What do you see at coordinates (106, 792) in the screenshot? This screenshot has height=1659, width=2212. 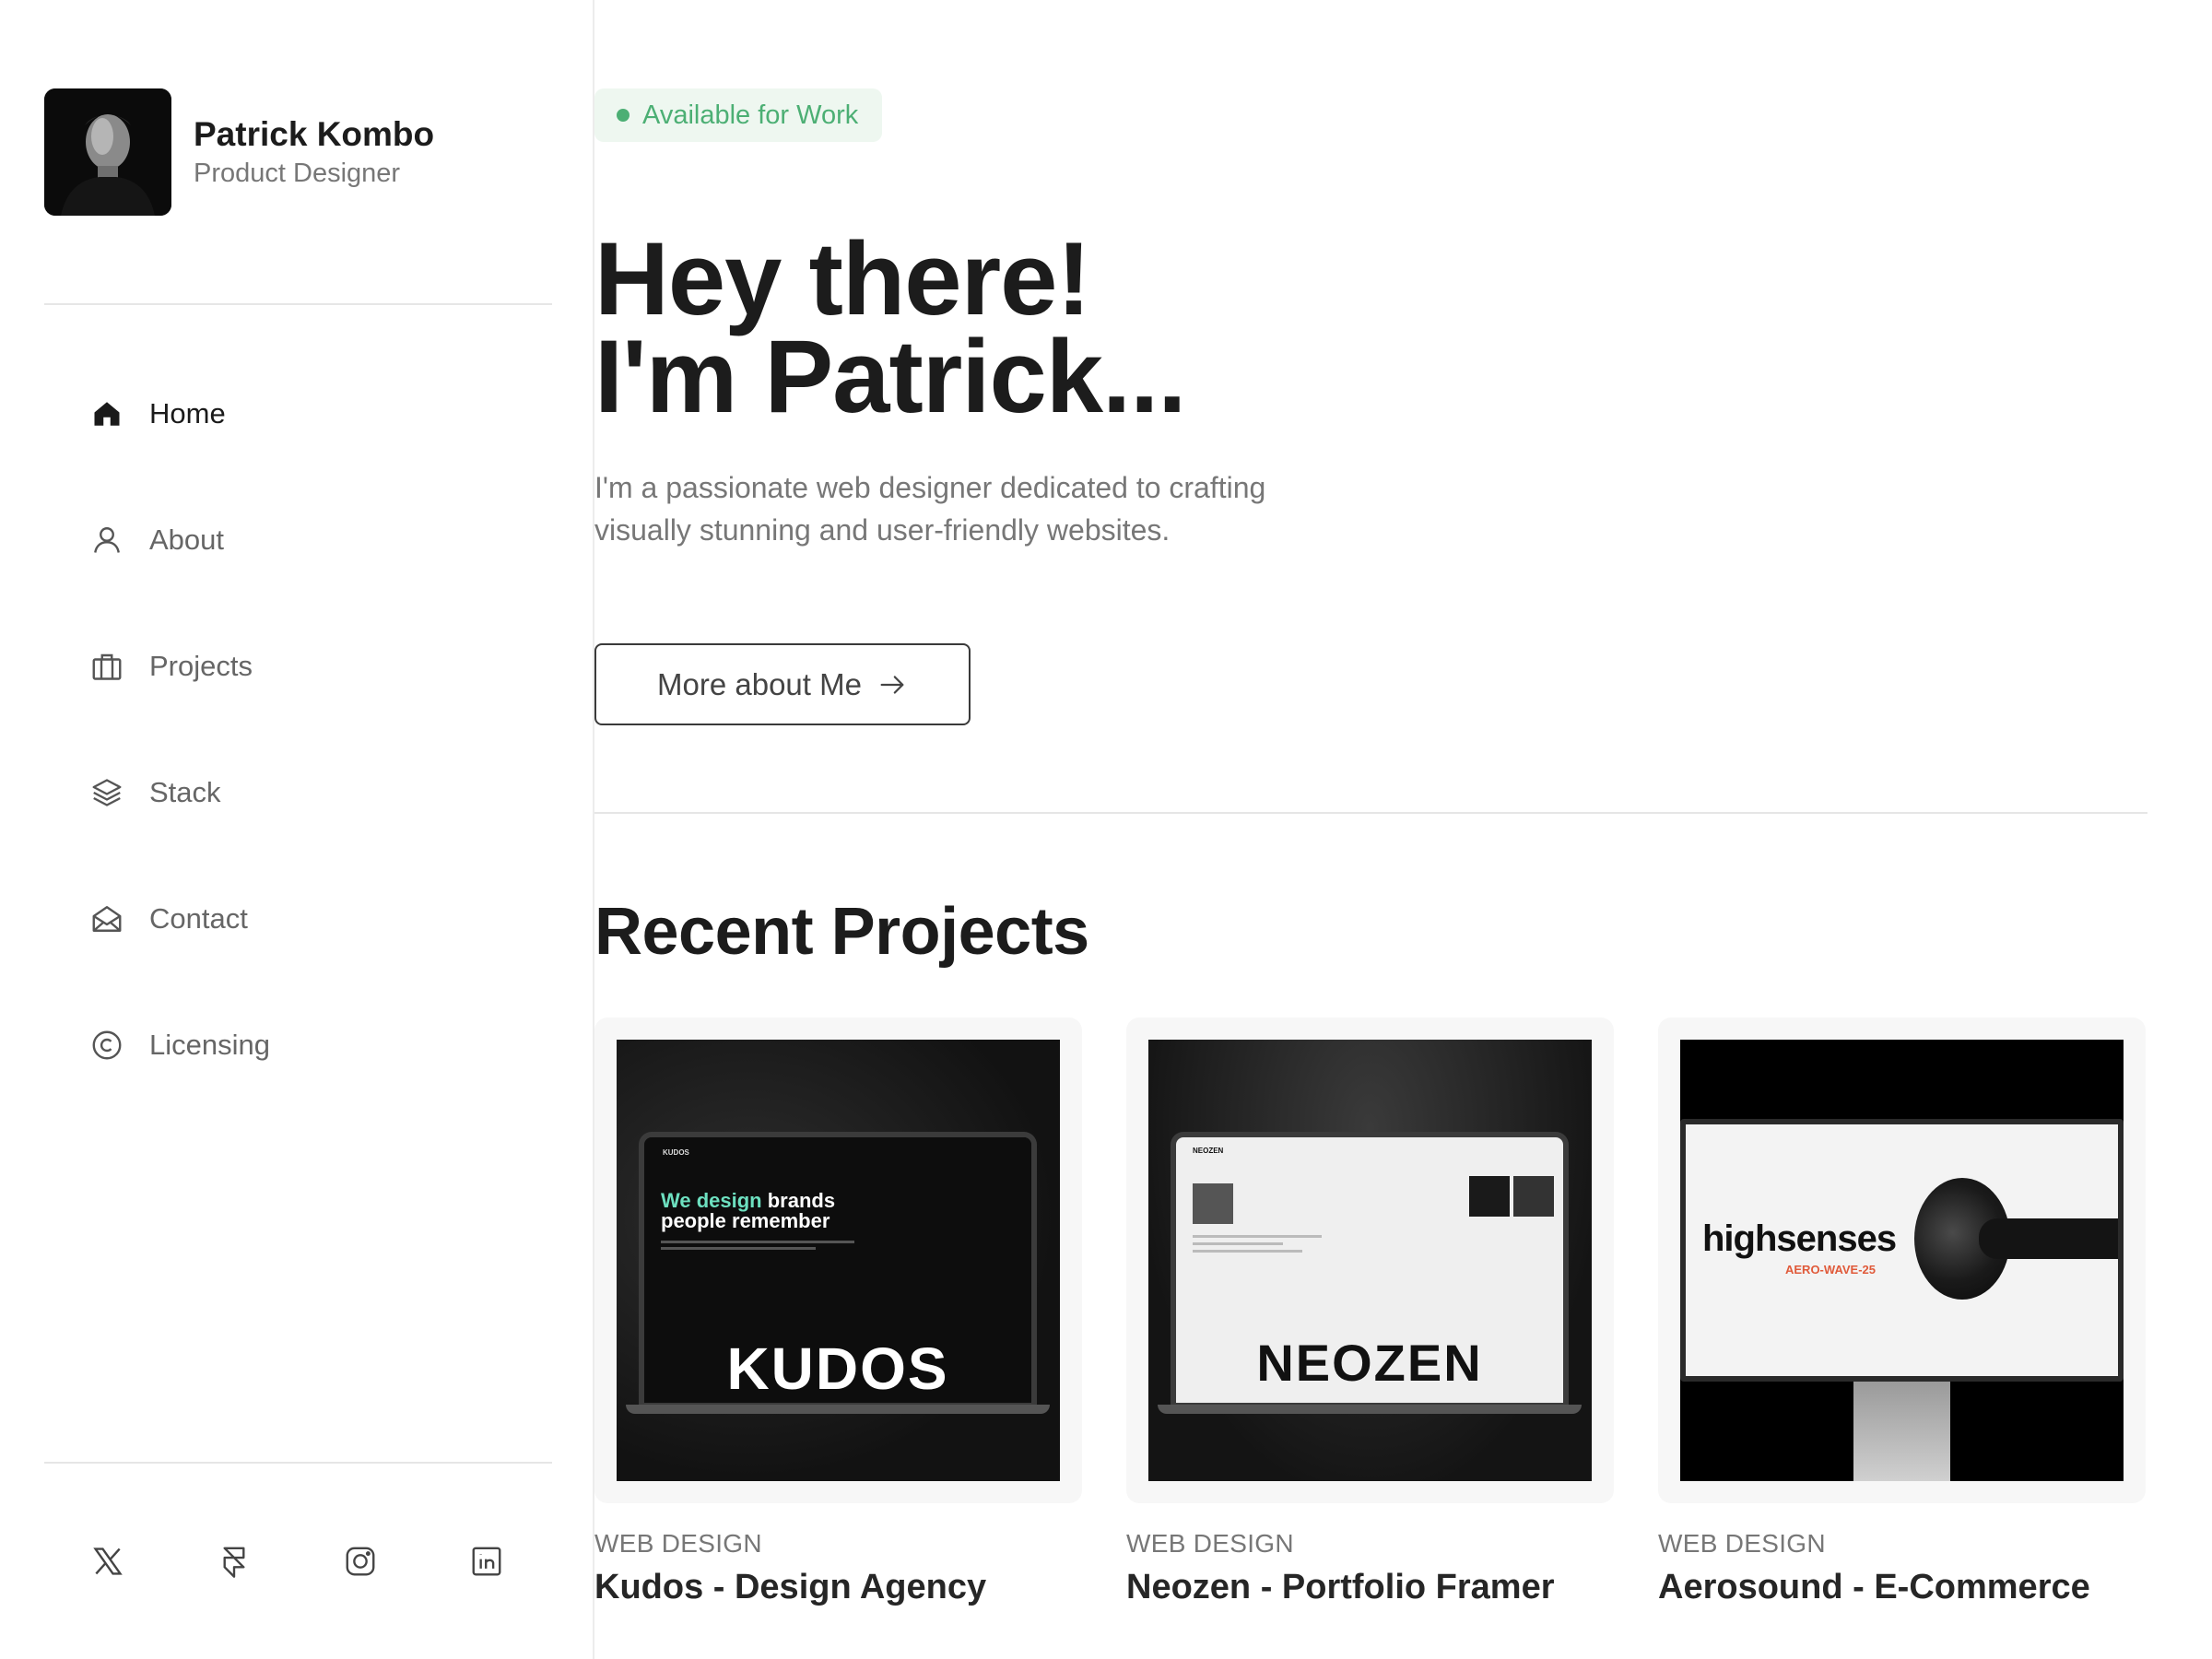 I see `layers-icon` at bounding box center [106, 792].